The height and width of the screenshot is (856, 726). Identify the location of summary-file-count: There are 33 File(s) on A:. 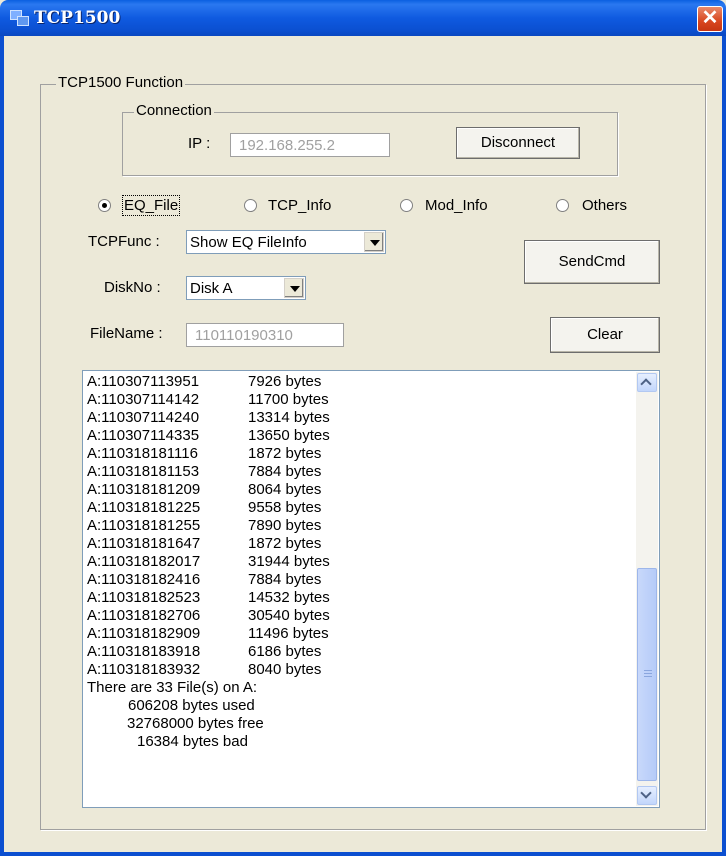
(172, 687).